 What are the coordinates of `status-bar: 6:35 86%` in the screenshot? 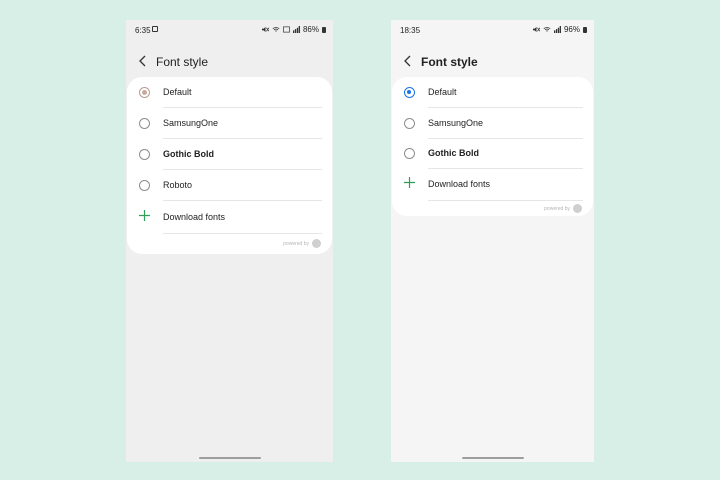 It's located at (229, 30).